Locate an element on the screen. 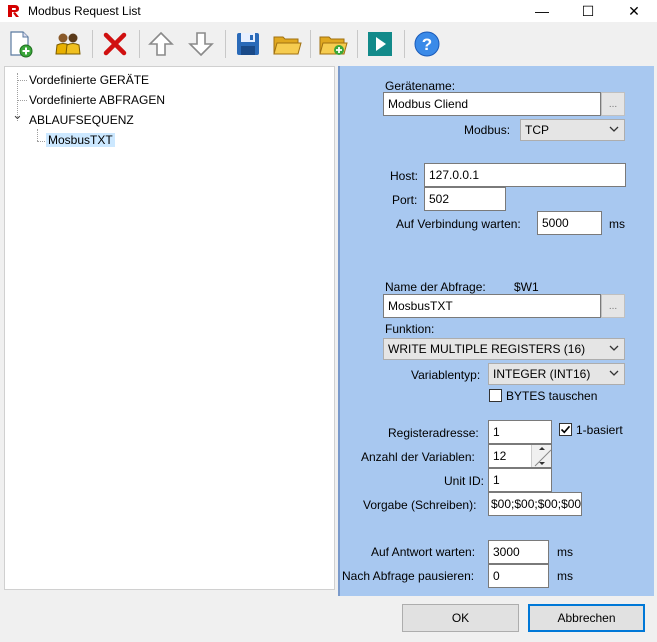  cancel-button-label: Abbrechen is located at coordinates (586, 618).